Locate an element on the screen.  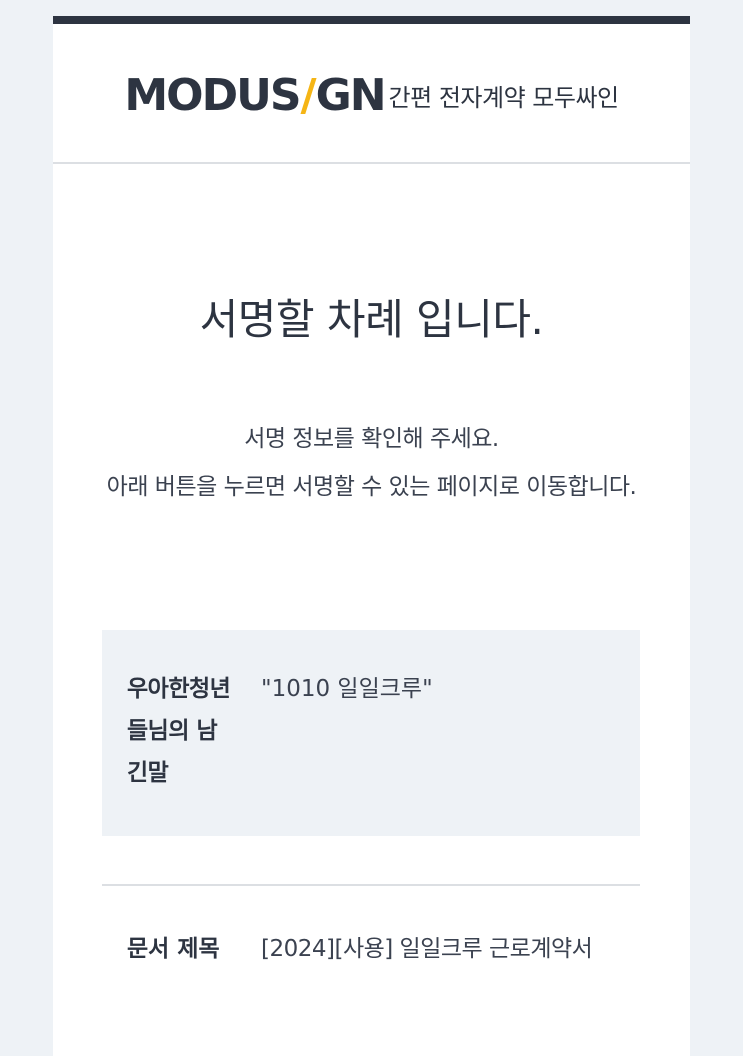
sender-message-label: 우아한청년들님의 남긴말 is located at coordinates (179, 731).